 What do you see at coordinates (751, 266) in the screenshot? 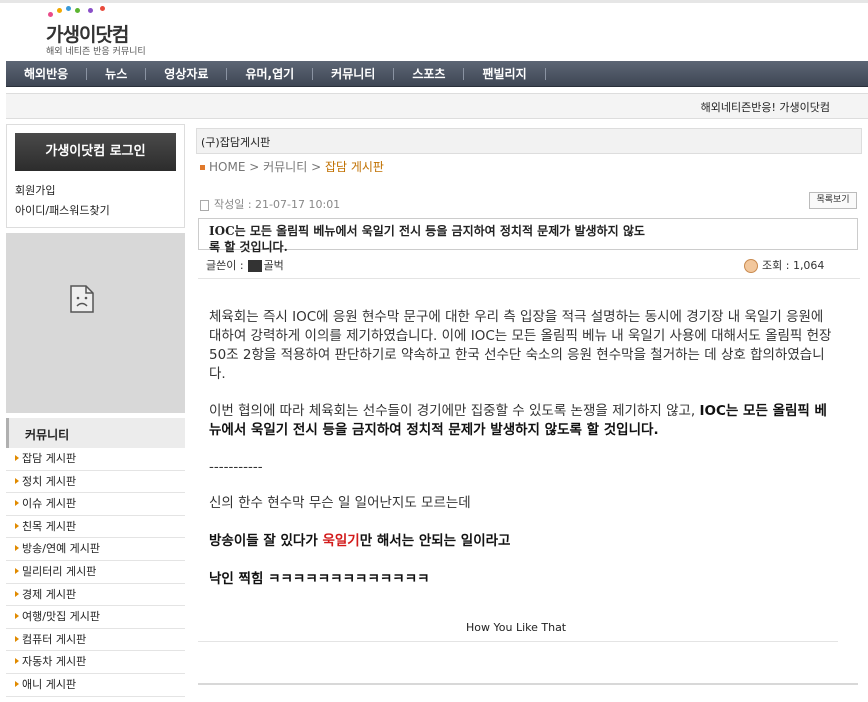
I see `smiley-icon` at bounding box center [751, 266].